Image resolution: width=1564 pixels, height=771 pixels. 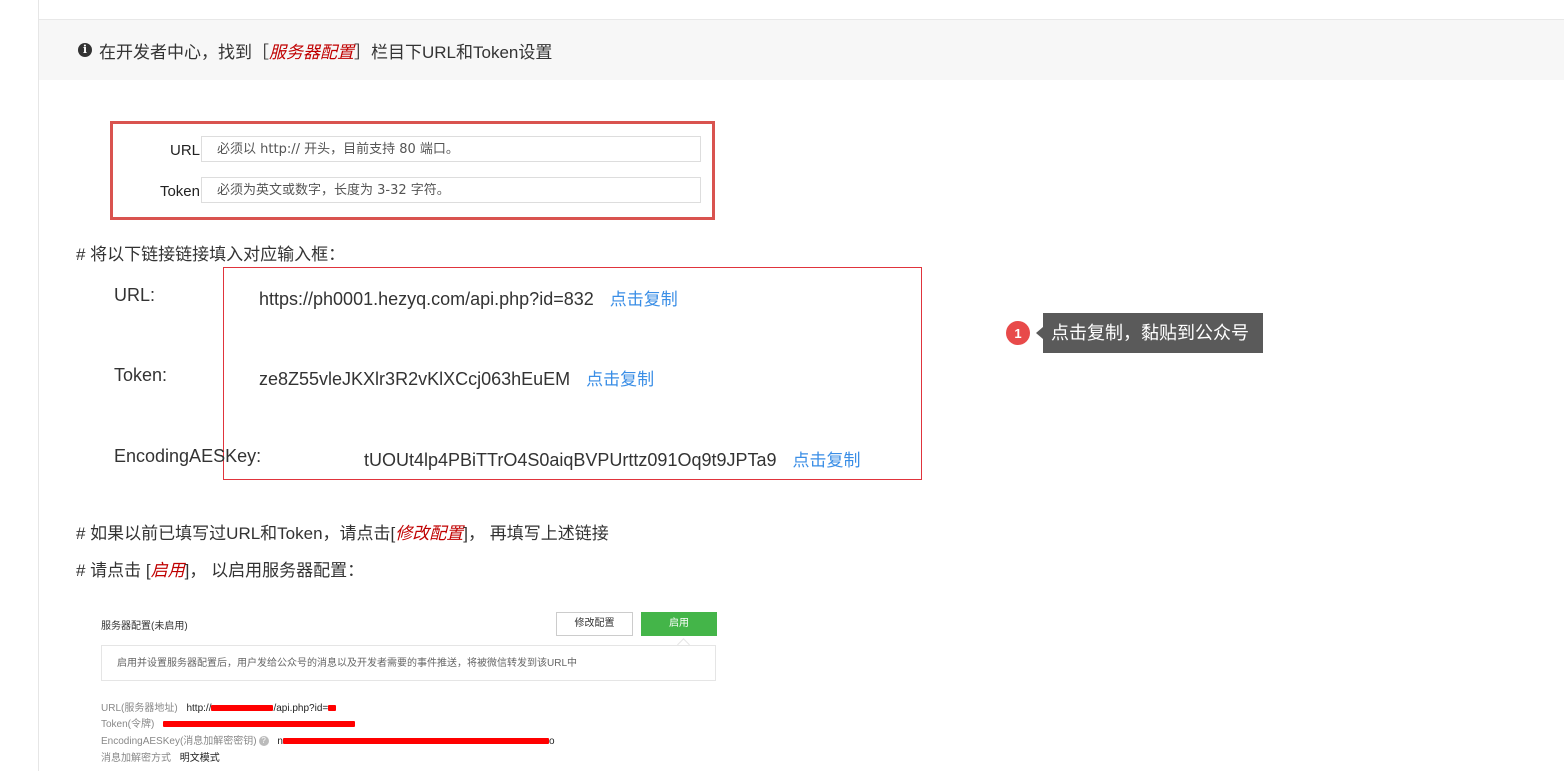 I want to click on tooltip-text: 点击复制，黏贴到公众号, so click(x=1153, y=333).